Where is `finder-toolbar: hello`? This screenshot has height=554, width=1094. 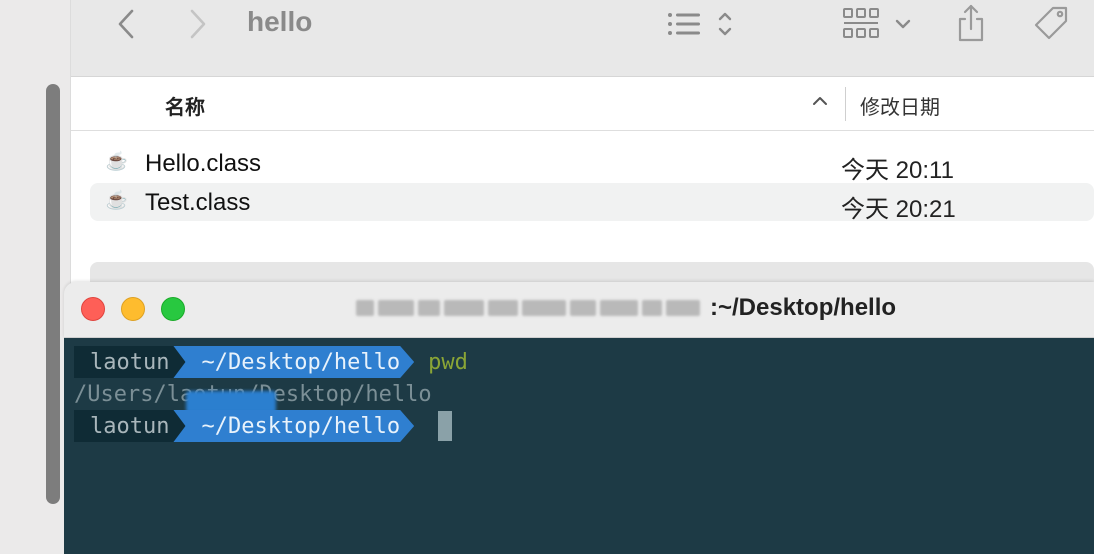
finder-toolbar: hello is located at coordinates (582, 38).